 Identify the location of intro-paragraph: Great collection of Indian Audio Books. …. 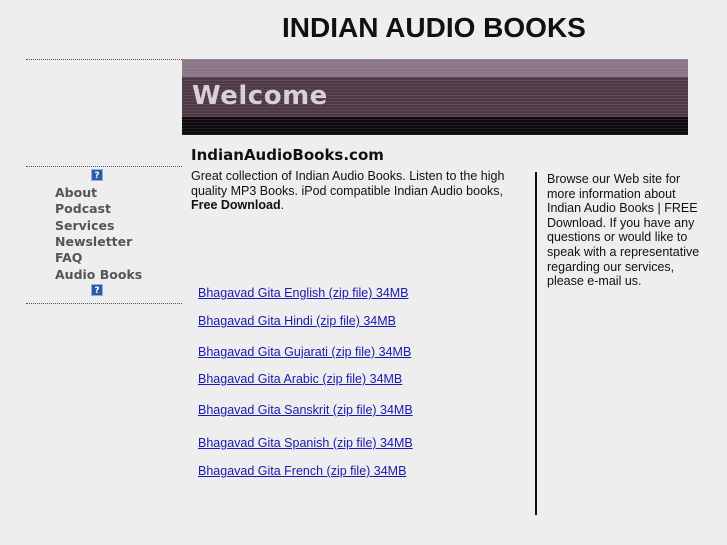
(358, 191).